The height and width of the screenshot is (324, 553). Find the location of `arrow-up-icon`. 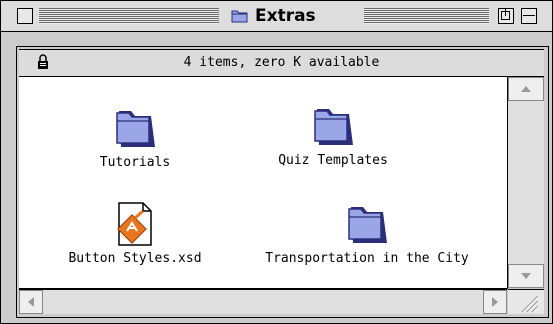

arrow-up-icon is located at coordinates (526, 89).